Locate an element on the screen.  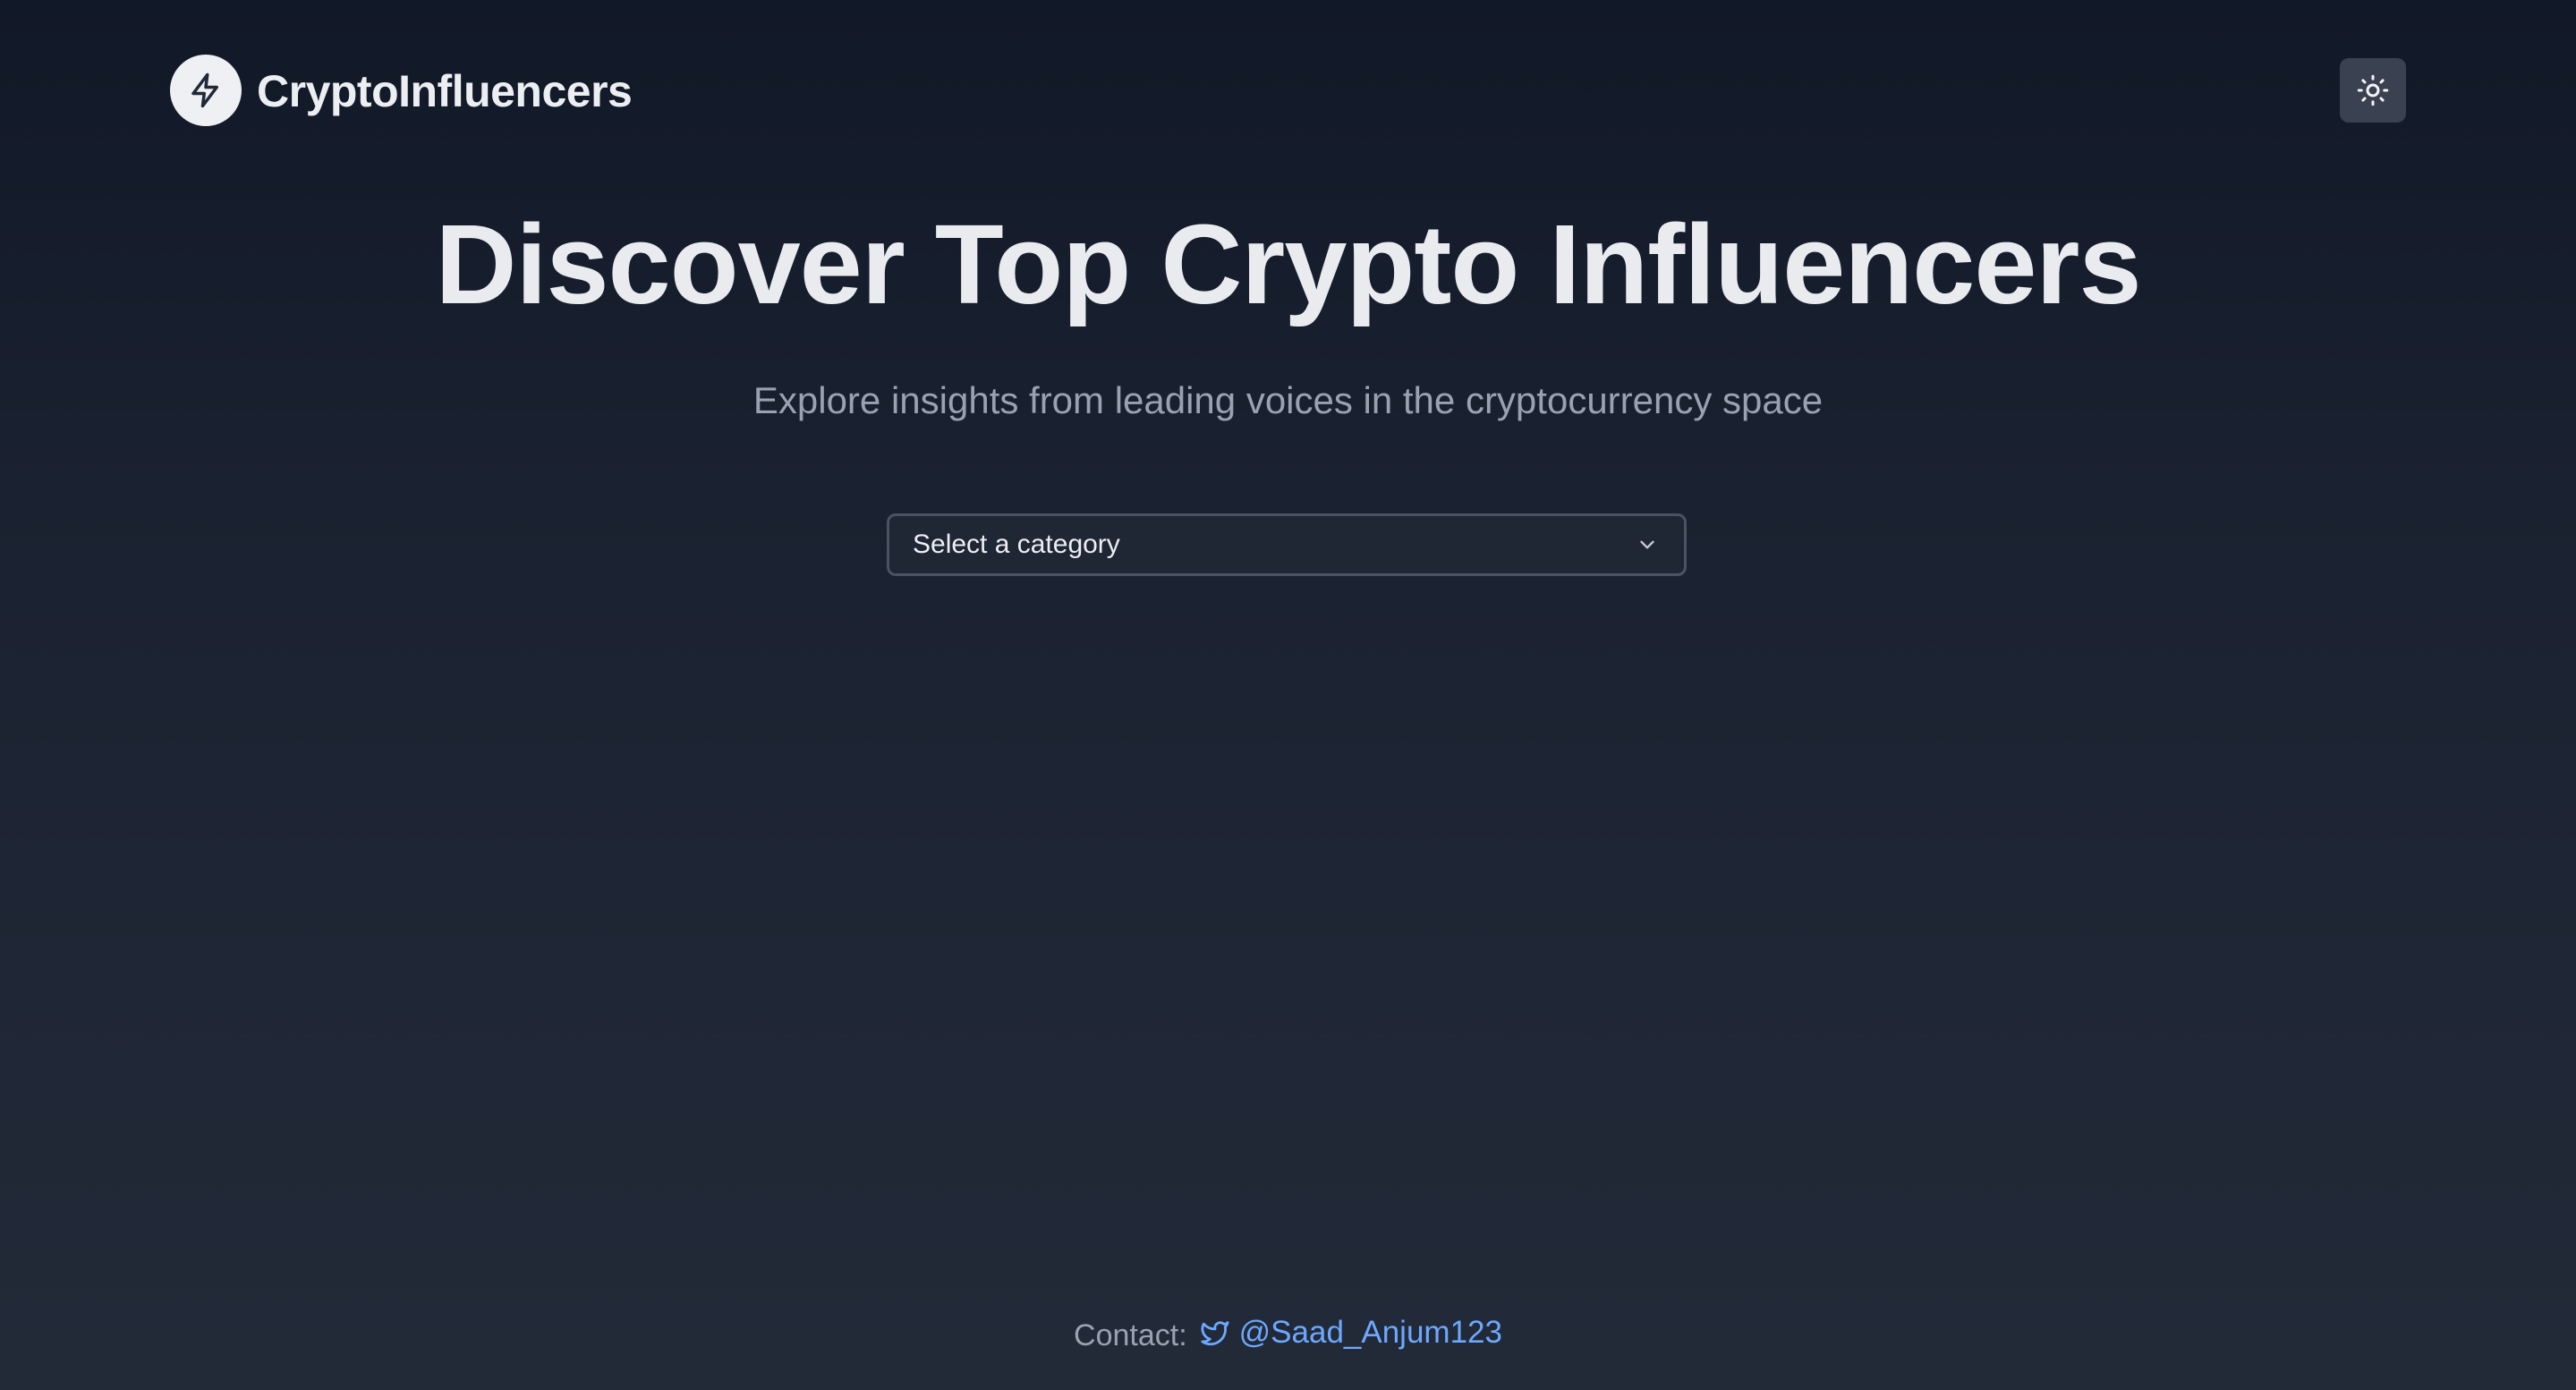
logo is located at coordinates (206, 90).